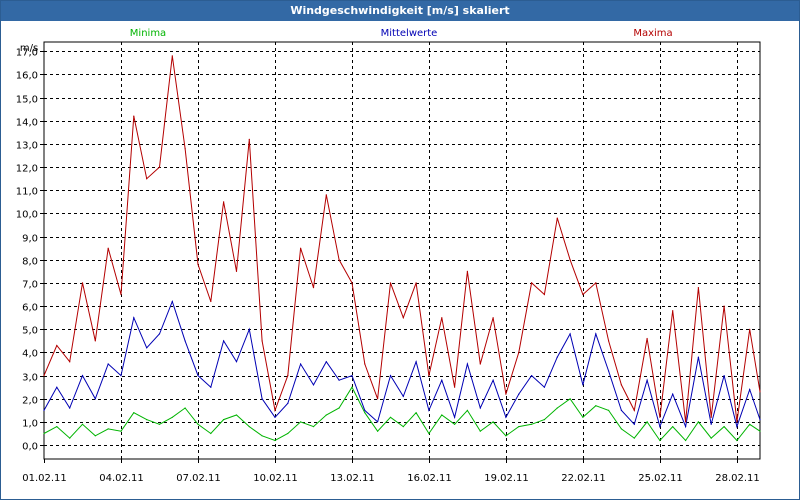  Describe the element at coordinates (198, 478) in the screenshot. I see `x-tick-label: 07.02.11` at that location.